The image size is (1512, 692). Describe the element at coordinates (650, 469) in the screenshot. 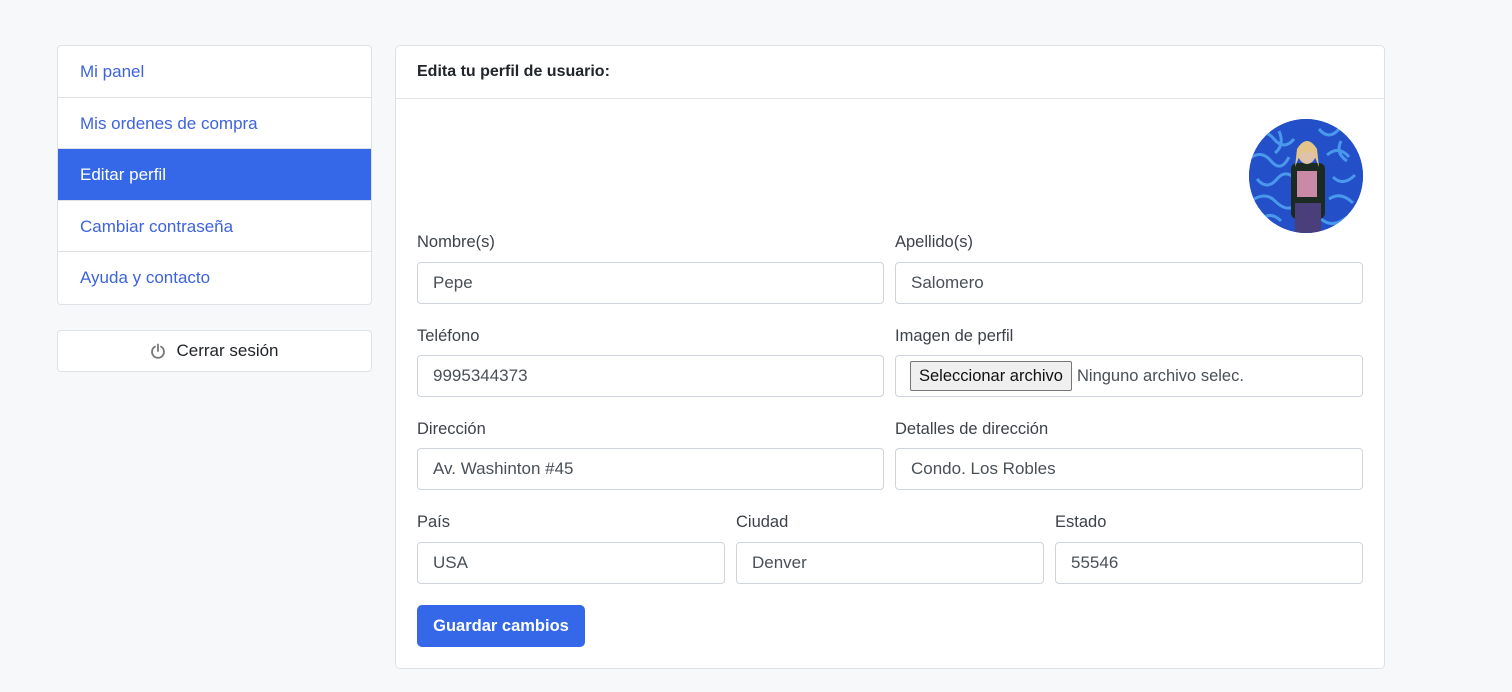

I see `direccion-input` at that location.